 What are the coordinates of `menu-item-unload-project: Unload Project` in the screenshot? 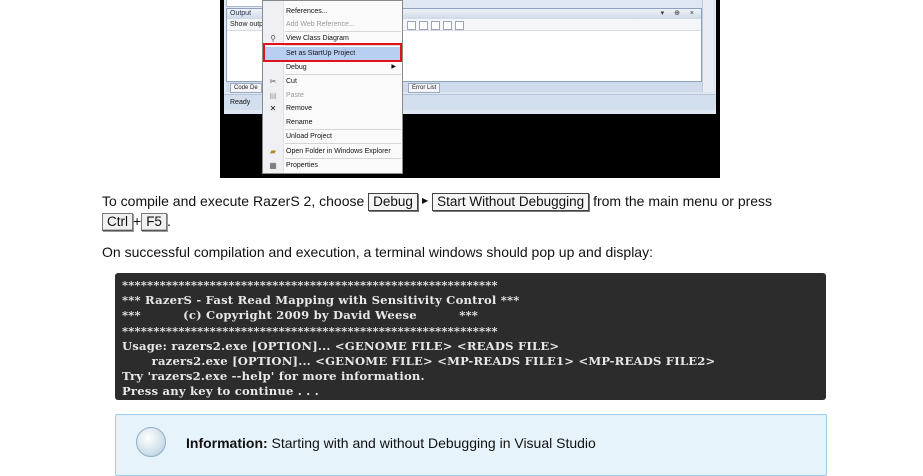 It's located at (332, 136).